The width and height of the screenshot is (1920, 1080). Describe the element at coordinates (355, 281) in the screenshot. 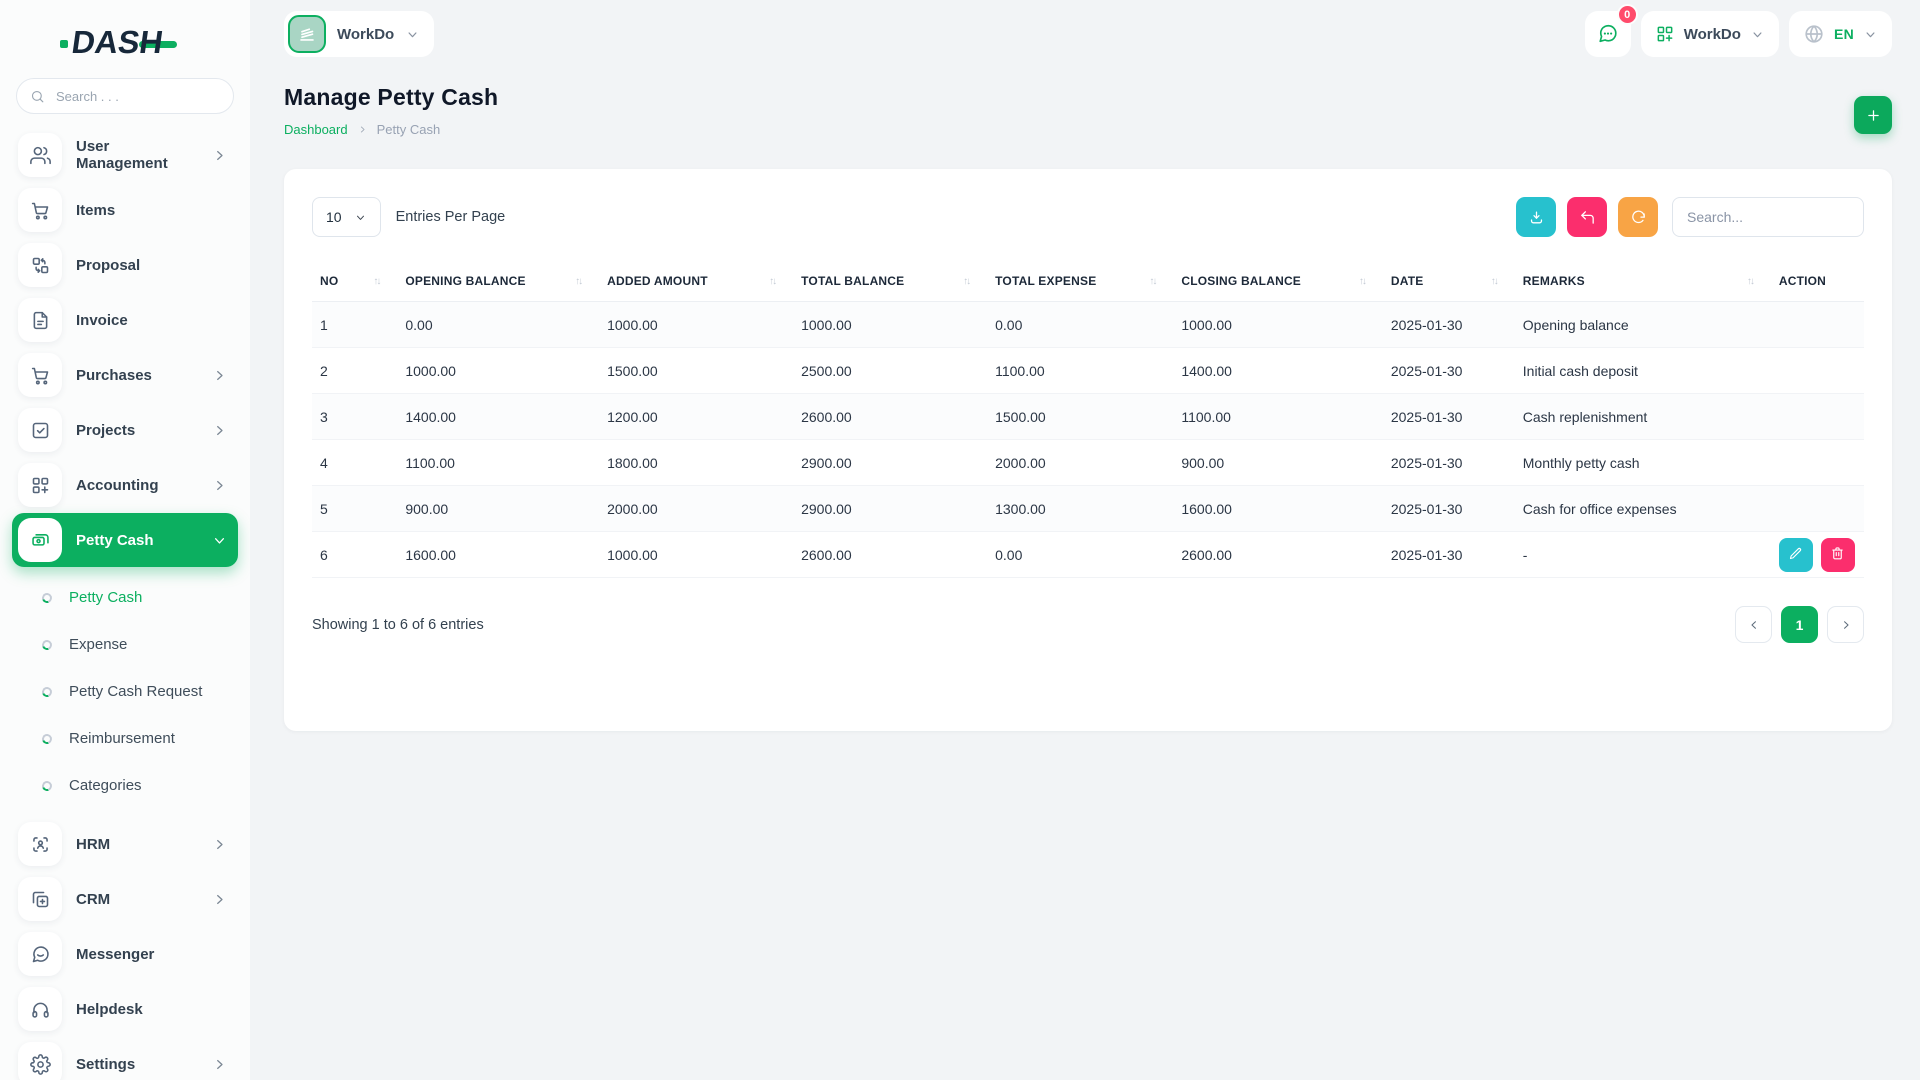

I see `column-header-no: NO ↑↓` at that location.